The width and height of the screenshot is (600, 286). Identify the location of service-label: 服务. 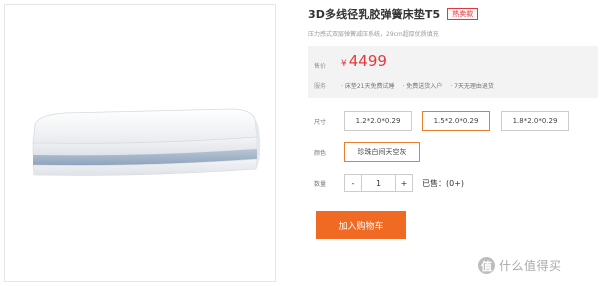
(320, 86).